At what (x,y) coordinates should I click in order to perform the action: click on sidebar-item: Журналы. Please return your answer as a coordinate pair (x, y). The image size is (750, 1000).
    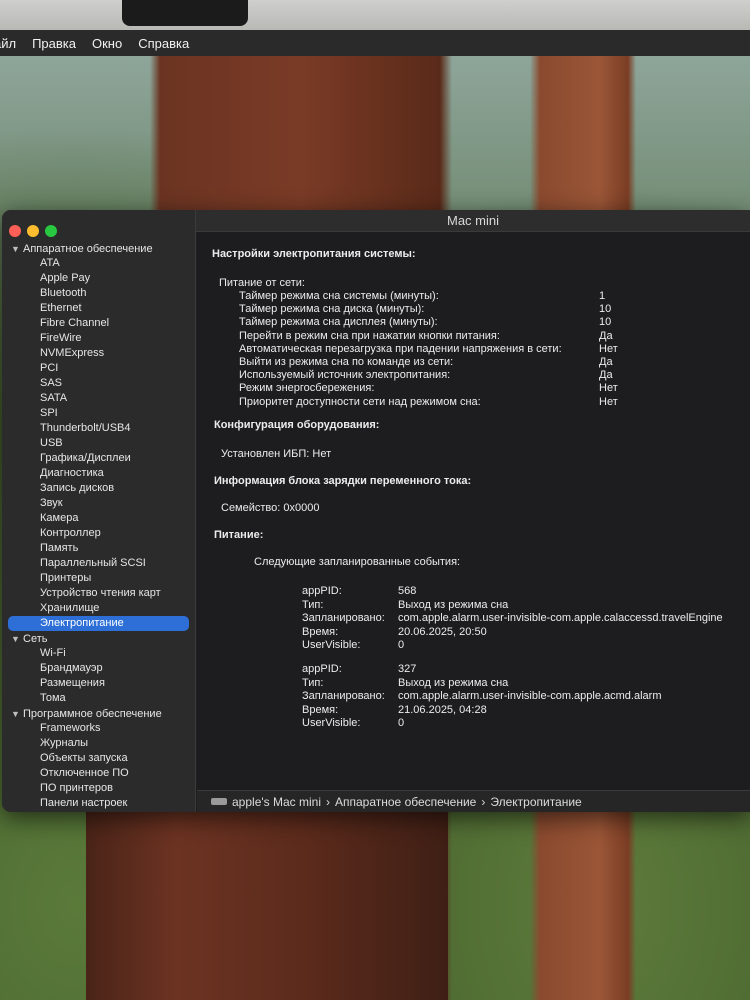
    Looking at the image, I should click on (98, 743).